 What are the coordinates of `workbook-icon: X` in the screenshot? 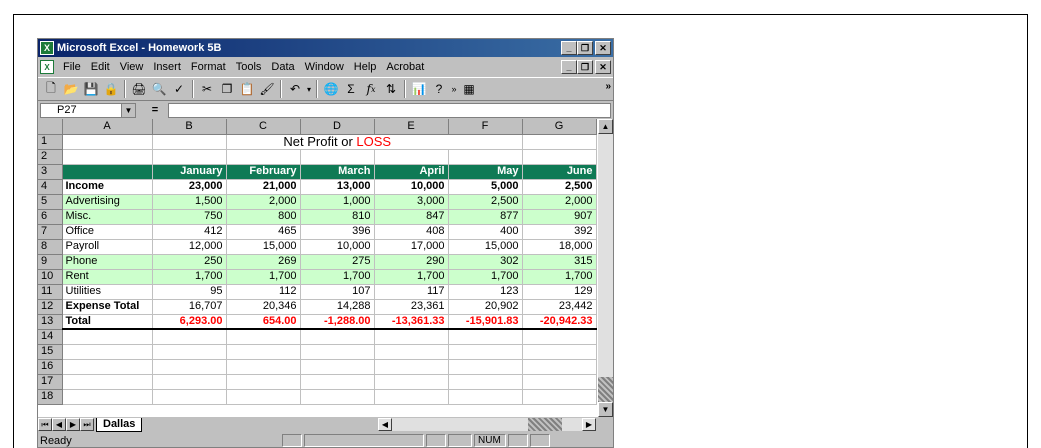 It's located at (47, 67).